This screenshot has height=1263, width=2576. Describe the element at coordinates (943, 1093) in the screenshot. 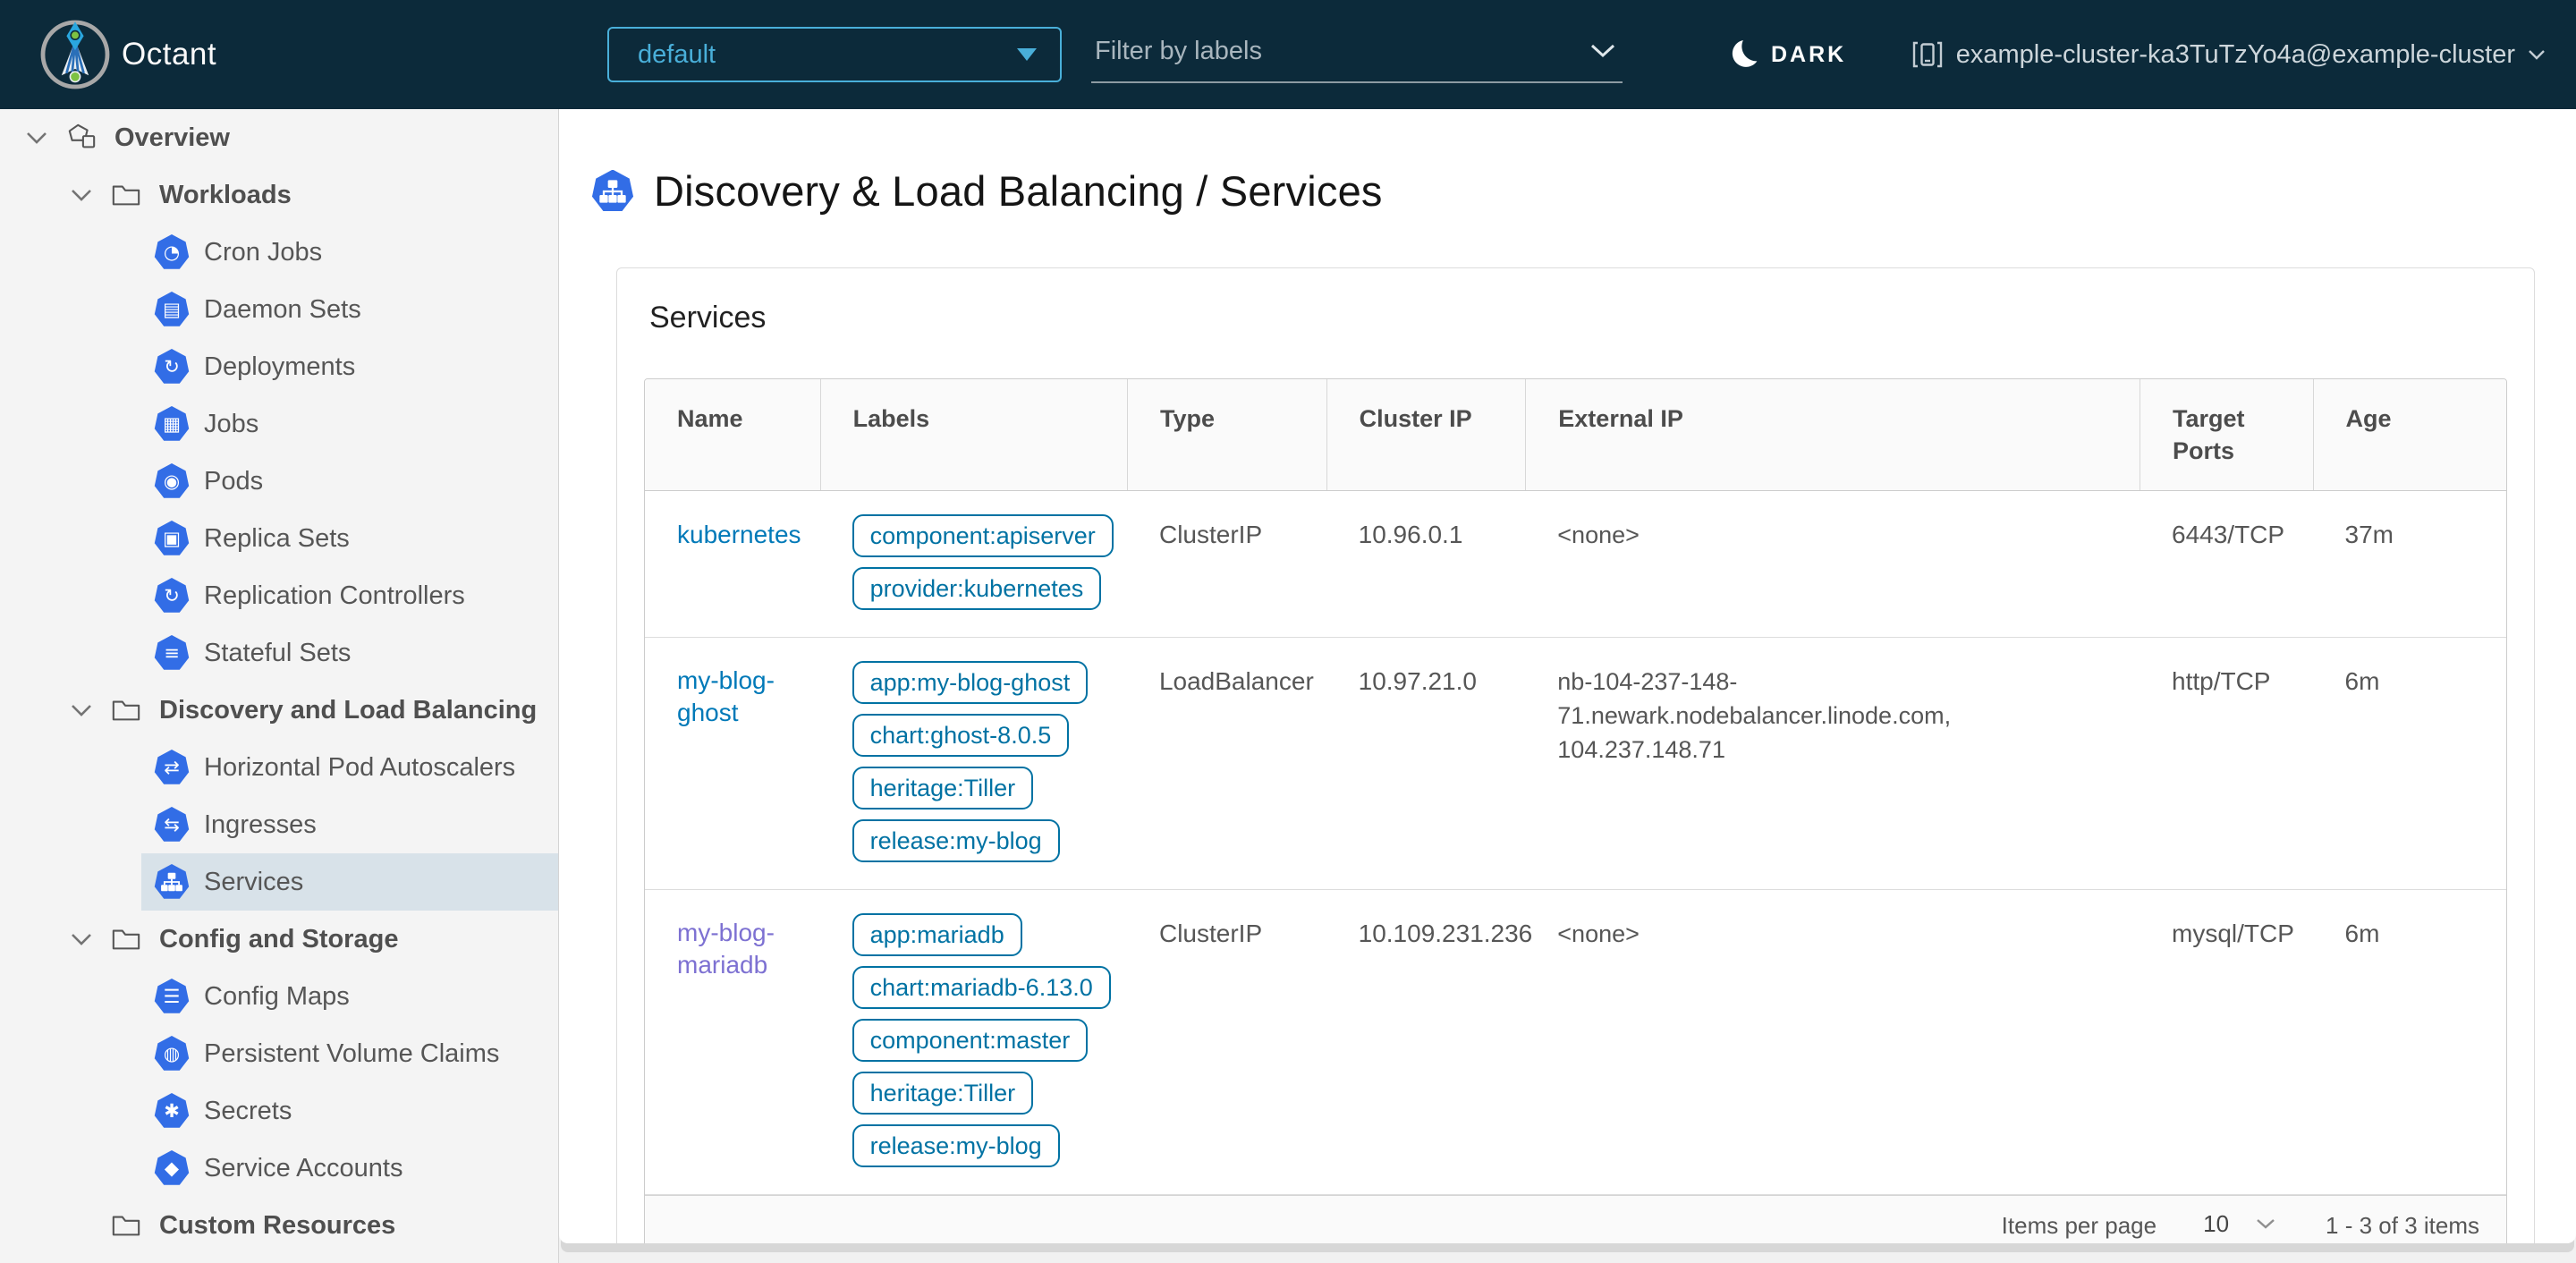

I see `label-tag: heritage:Tiller` at that location.